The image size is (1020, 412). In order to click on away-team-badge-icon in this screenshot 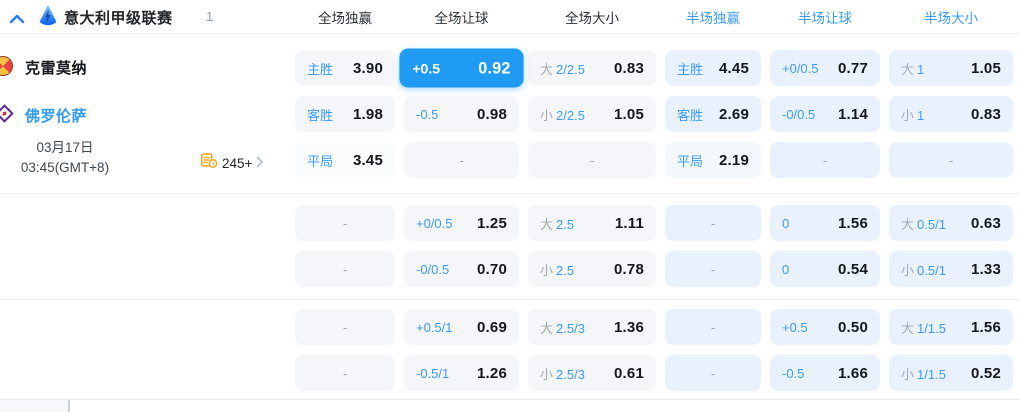, I will do `click(7, 113)`.